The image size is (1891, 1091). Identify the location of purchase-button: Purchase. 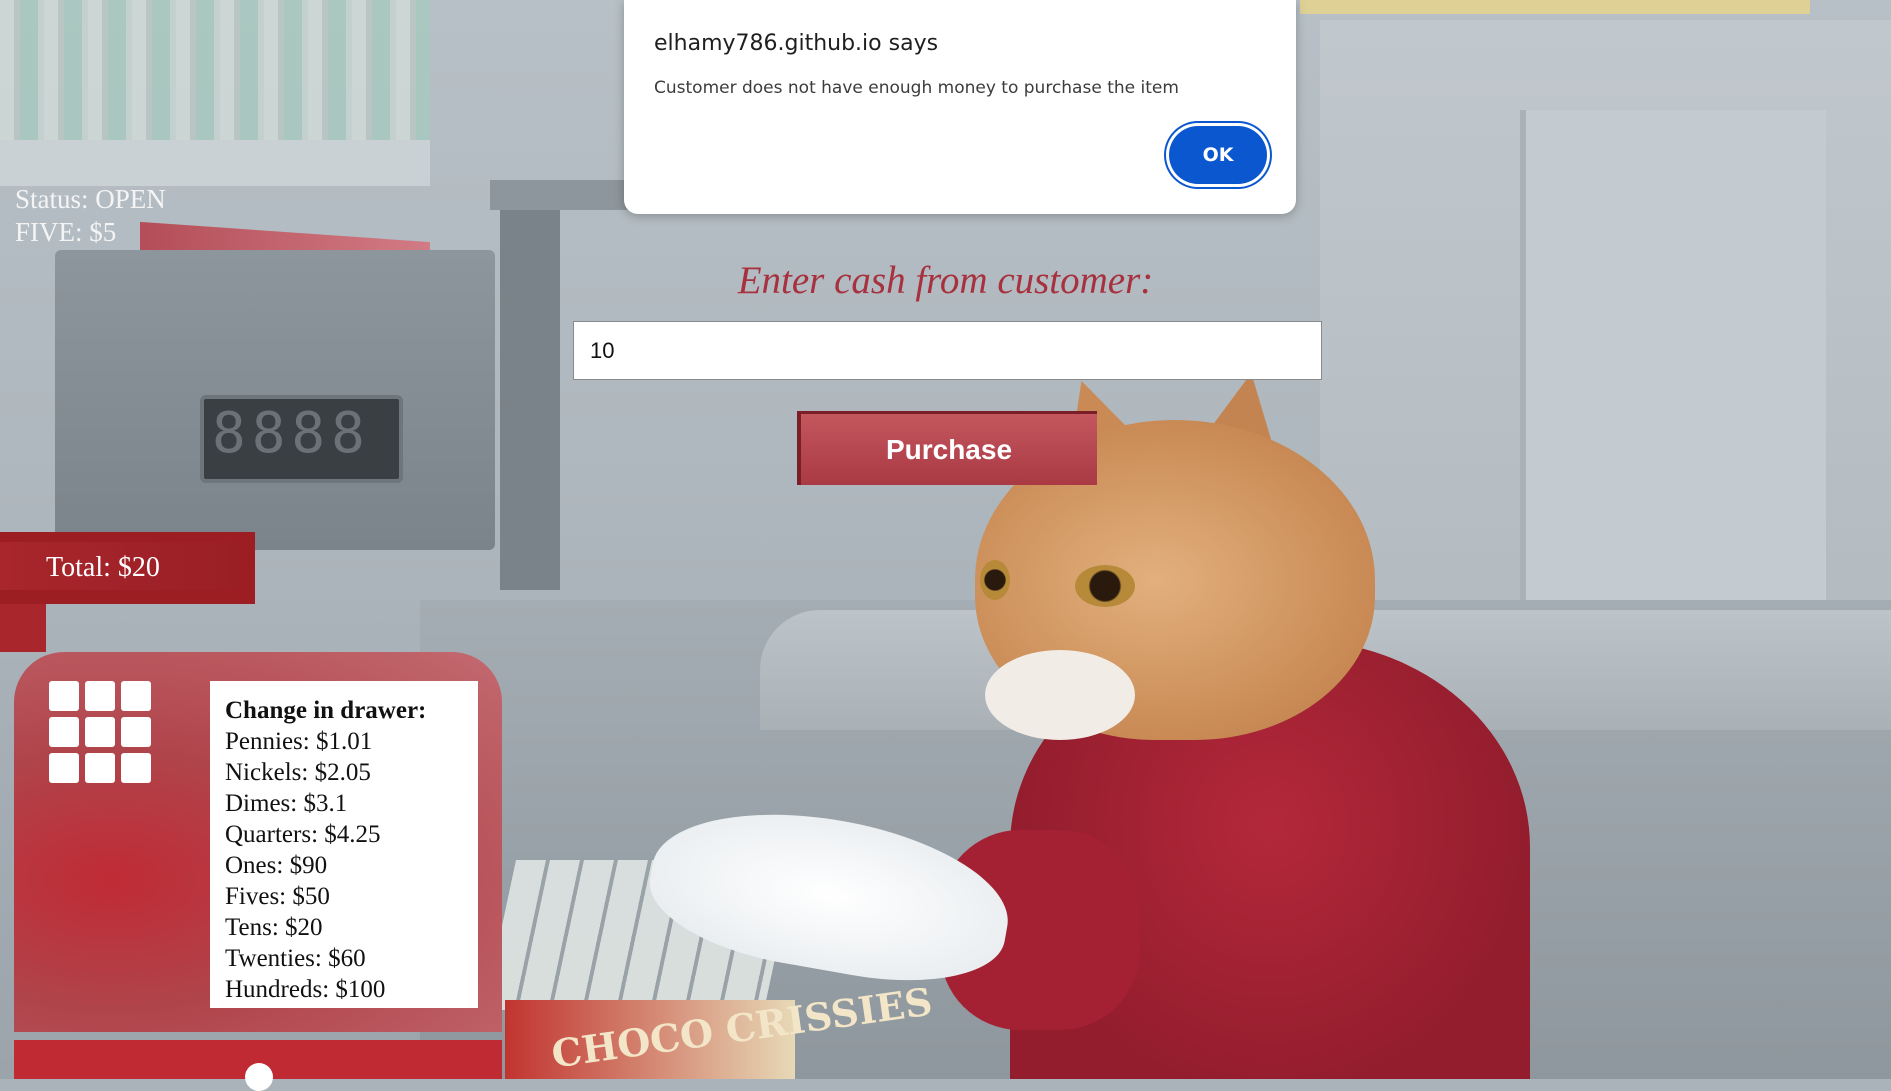
(947, 448).